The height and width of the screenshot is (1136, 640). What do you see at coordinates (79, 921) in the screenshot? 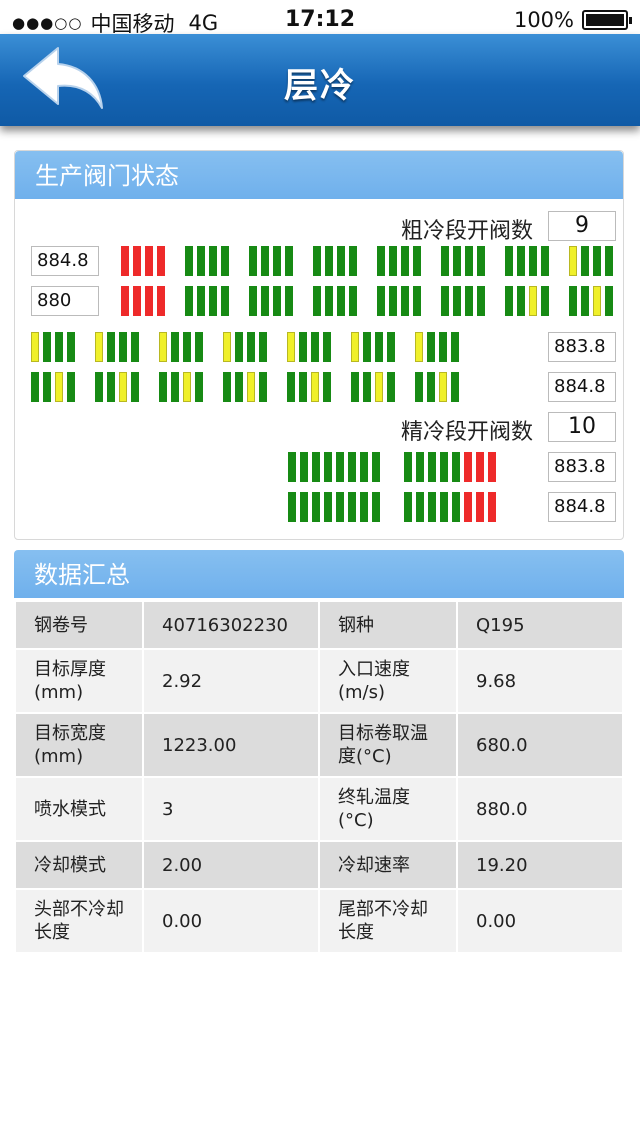
I see `table-label: 头部不冷却长度` at bounding box center [79, 921].